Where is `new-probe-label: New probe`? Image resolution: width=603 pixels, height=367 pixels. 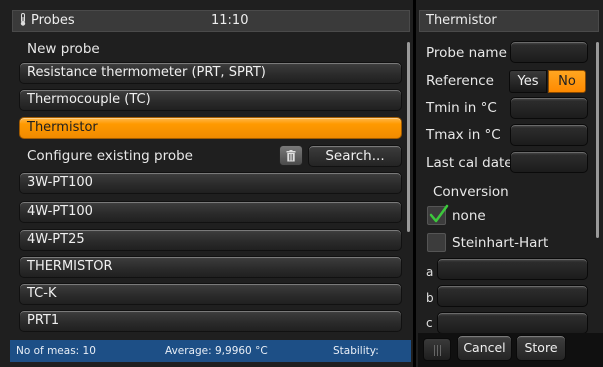 new-probe-label: New probe is located at coordinates (63, 49).